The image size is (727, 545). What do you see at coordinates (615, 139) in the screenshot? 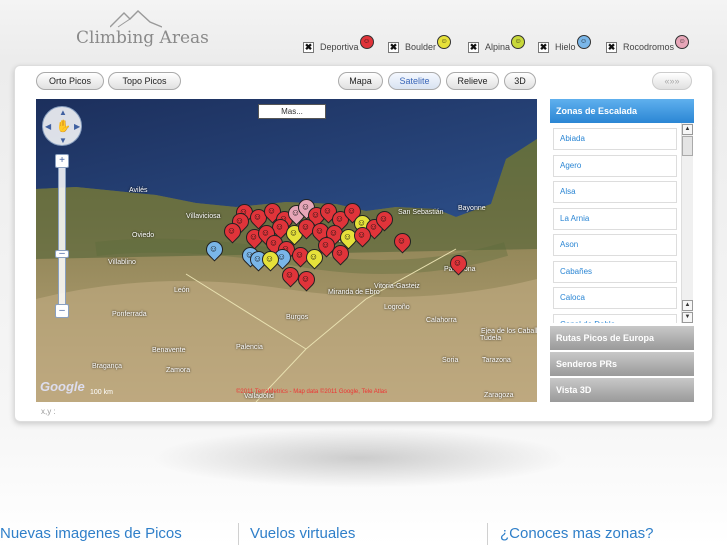
I see `zone-item: Abiada` at bounding box center [615, 139].